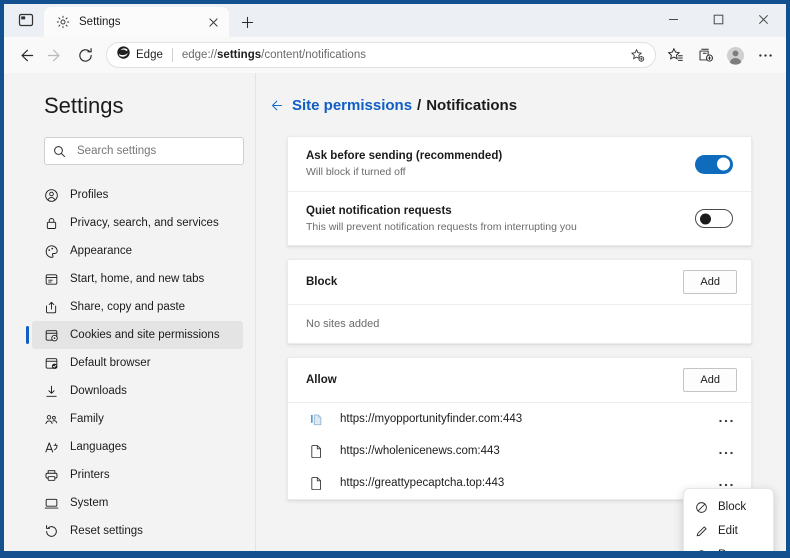 The height and width of the screenshot is (558, 790). Describe the element at coordinates (101, 251) in the screenshot. I see `sidebar-item-label: Appearance` at that location.